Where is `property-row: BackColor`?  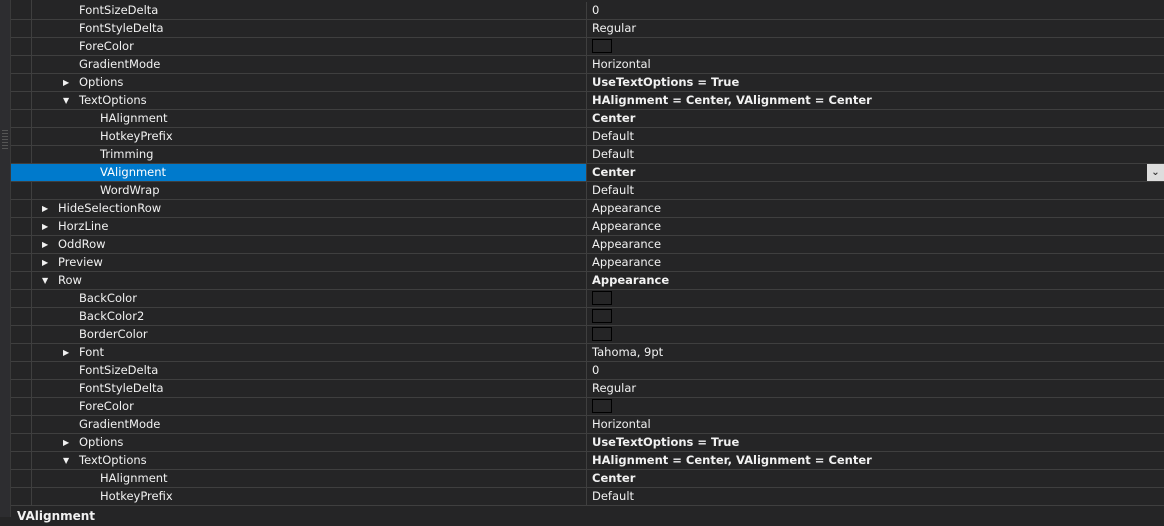
property-row: BackColor is located at coordinates (587, 299).